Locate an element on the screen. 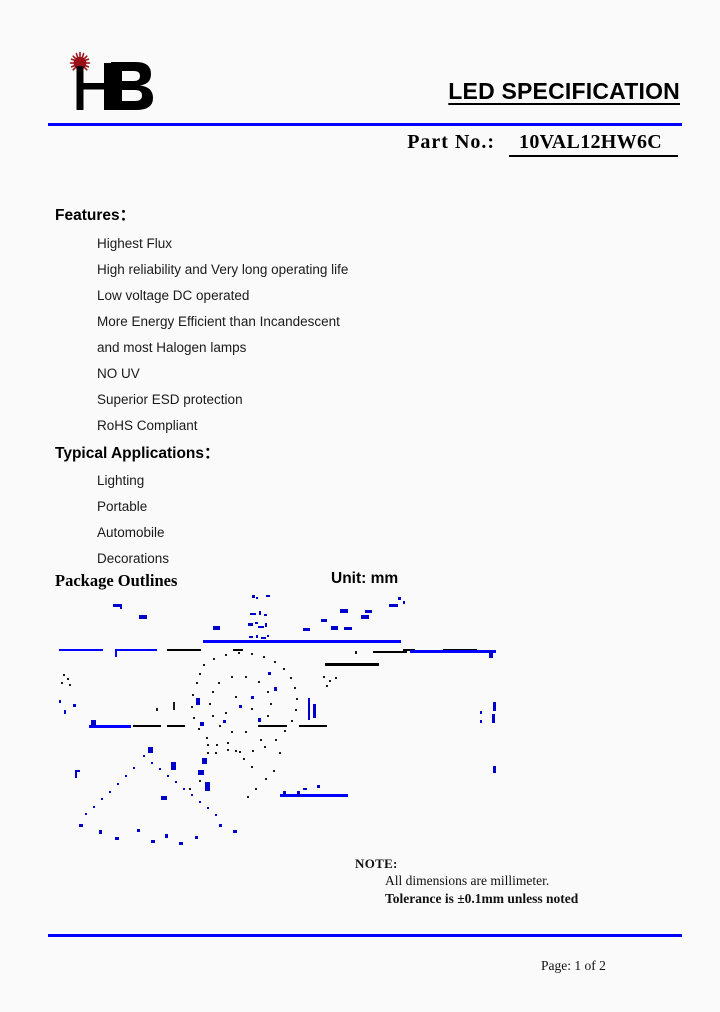 Image resolution: width=720 pixels, height=1012 pixels. note-title: NOTE: is located at coordinates (376, 863).